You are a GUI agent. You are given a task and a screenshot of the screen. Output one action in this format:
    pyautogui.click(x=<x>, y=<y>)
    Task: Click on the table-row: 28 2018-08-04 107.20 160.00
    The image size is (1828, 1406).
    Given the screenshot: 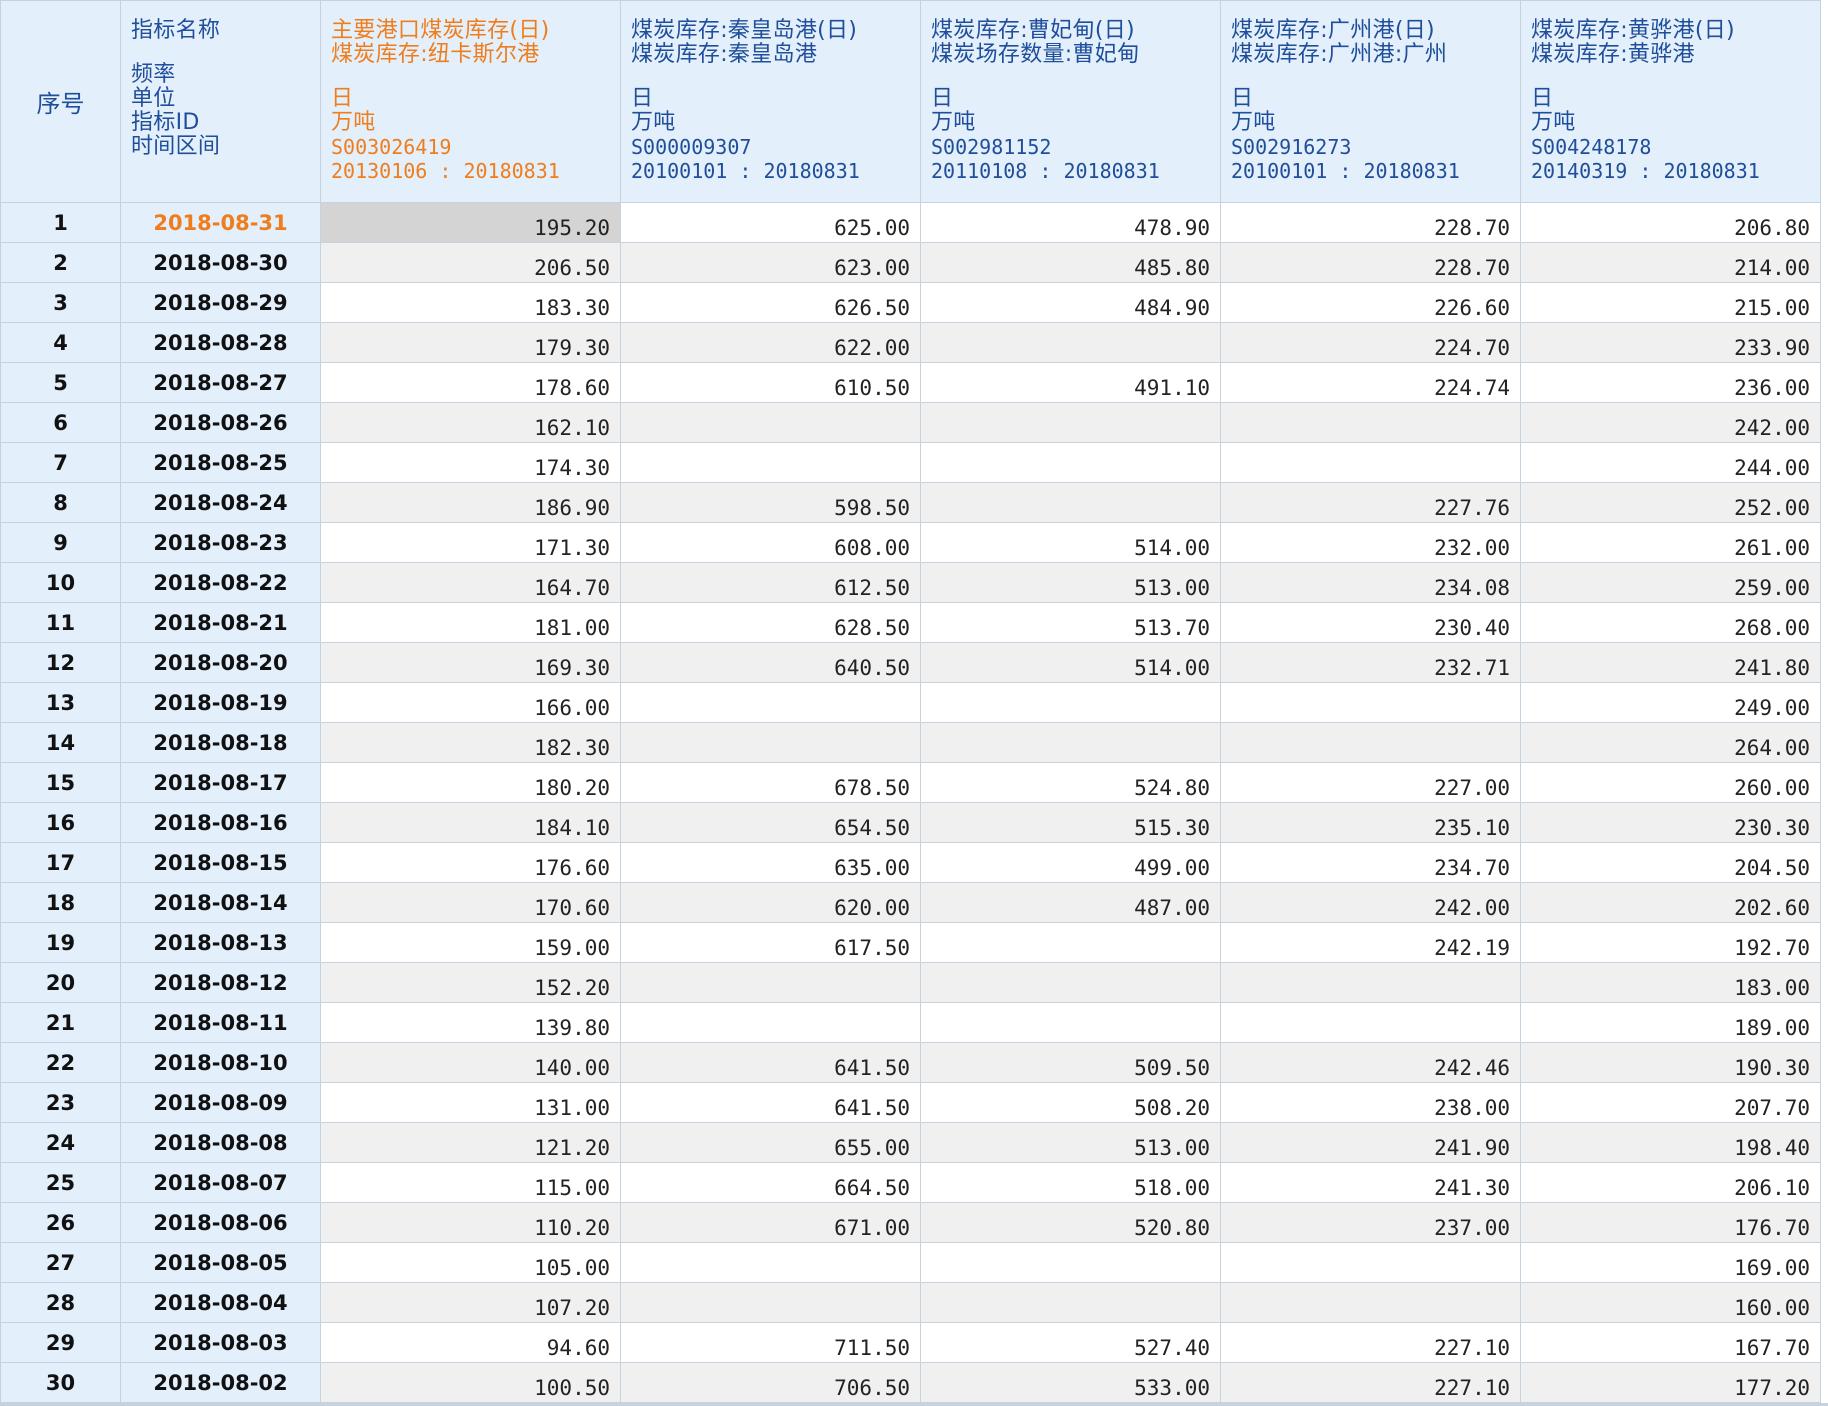 What is the action you would take?
    pyautogui.click(x=910, y=1302)
    